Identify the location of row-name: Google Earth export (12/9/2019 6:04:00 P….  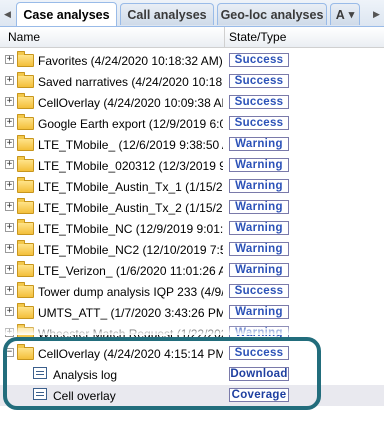
(130, 124).